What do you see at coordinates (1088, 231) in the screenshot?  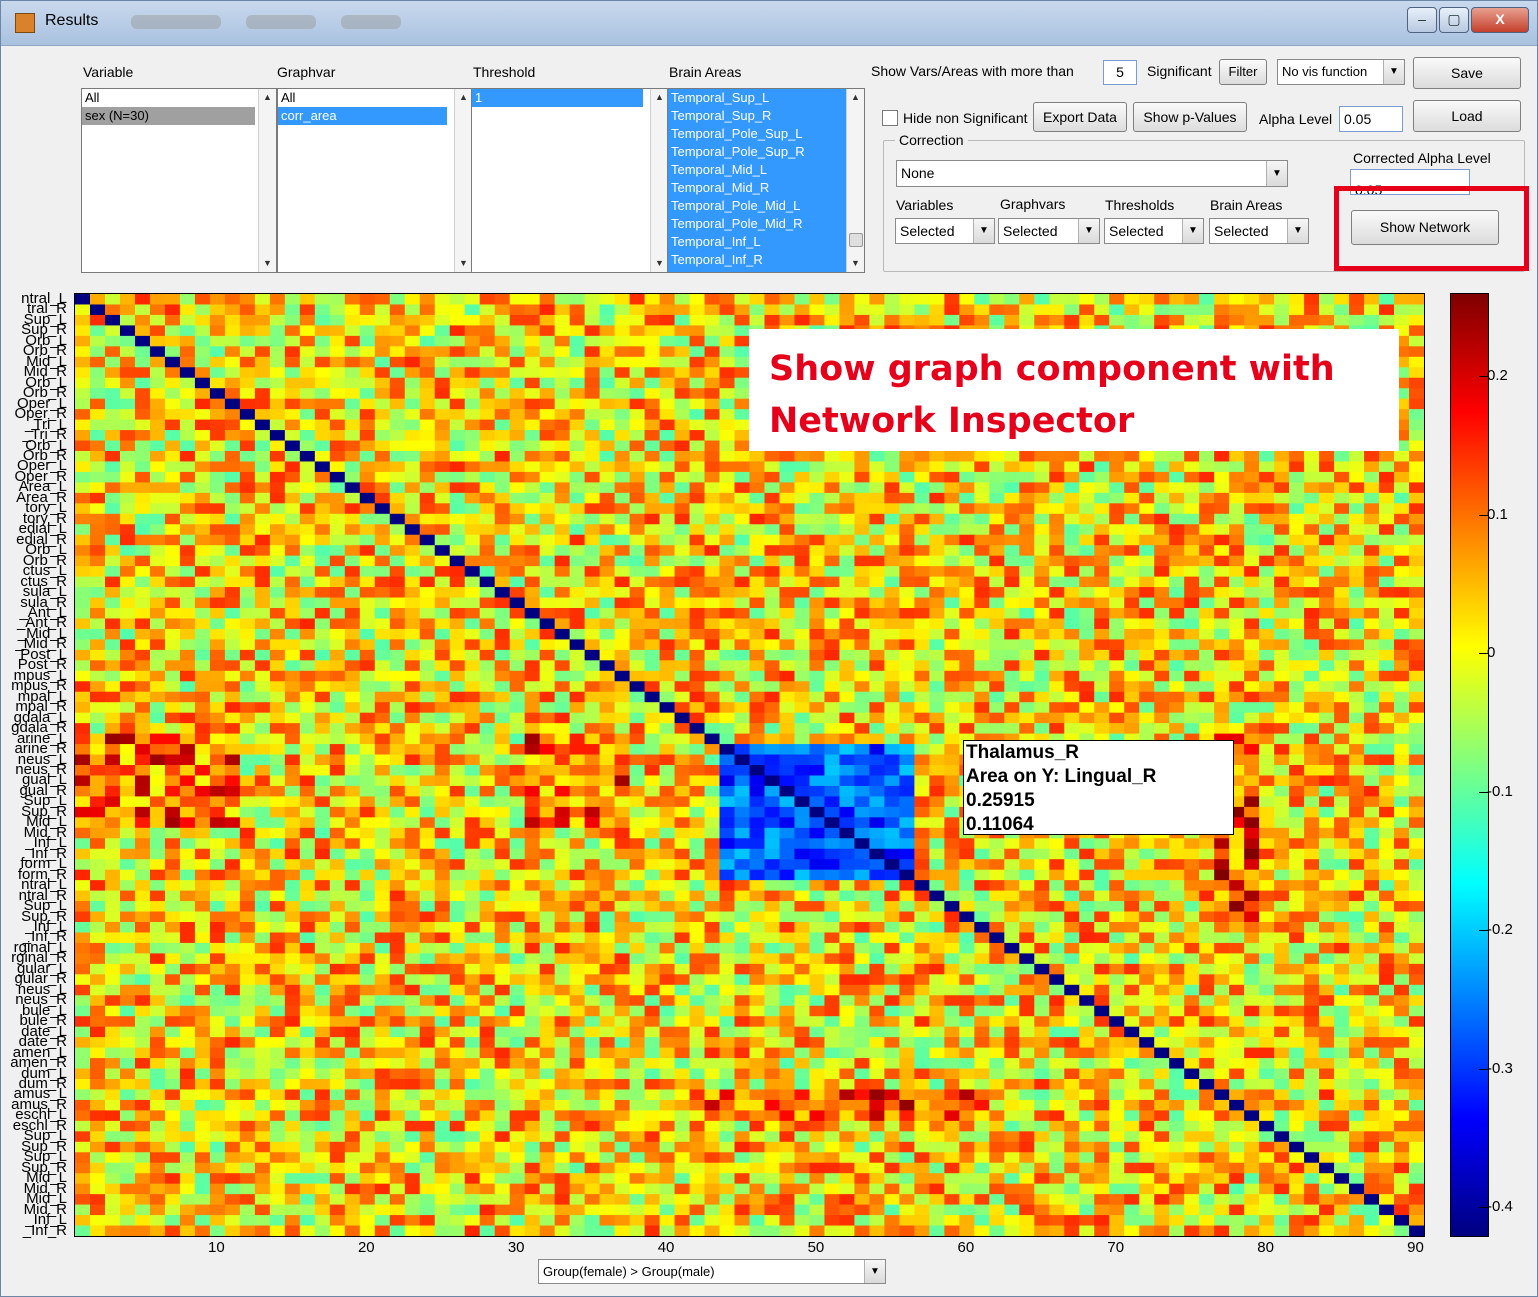 I see `chevron-down-icon: ▼` at bounding box center [1088, 231].